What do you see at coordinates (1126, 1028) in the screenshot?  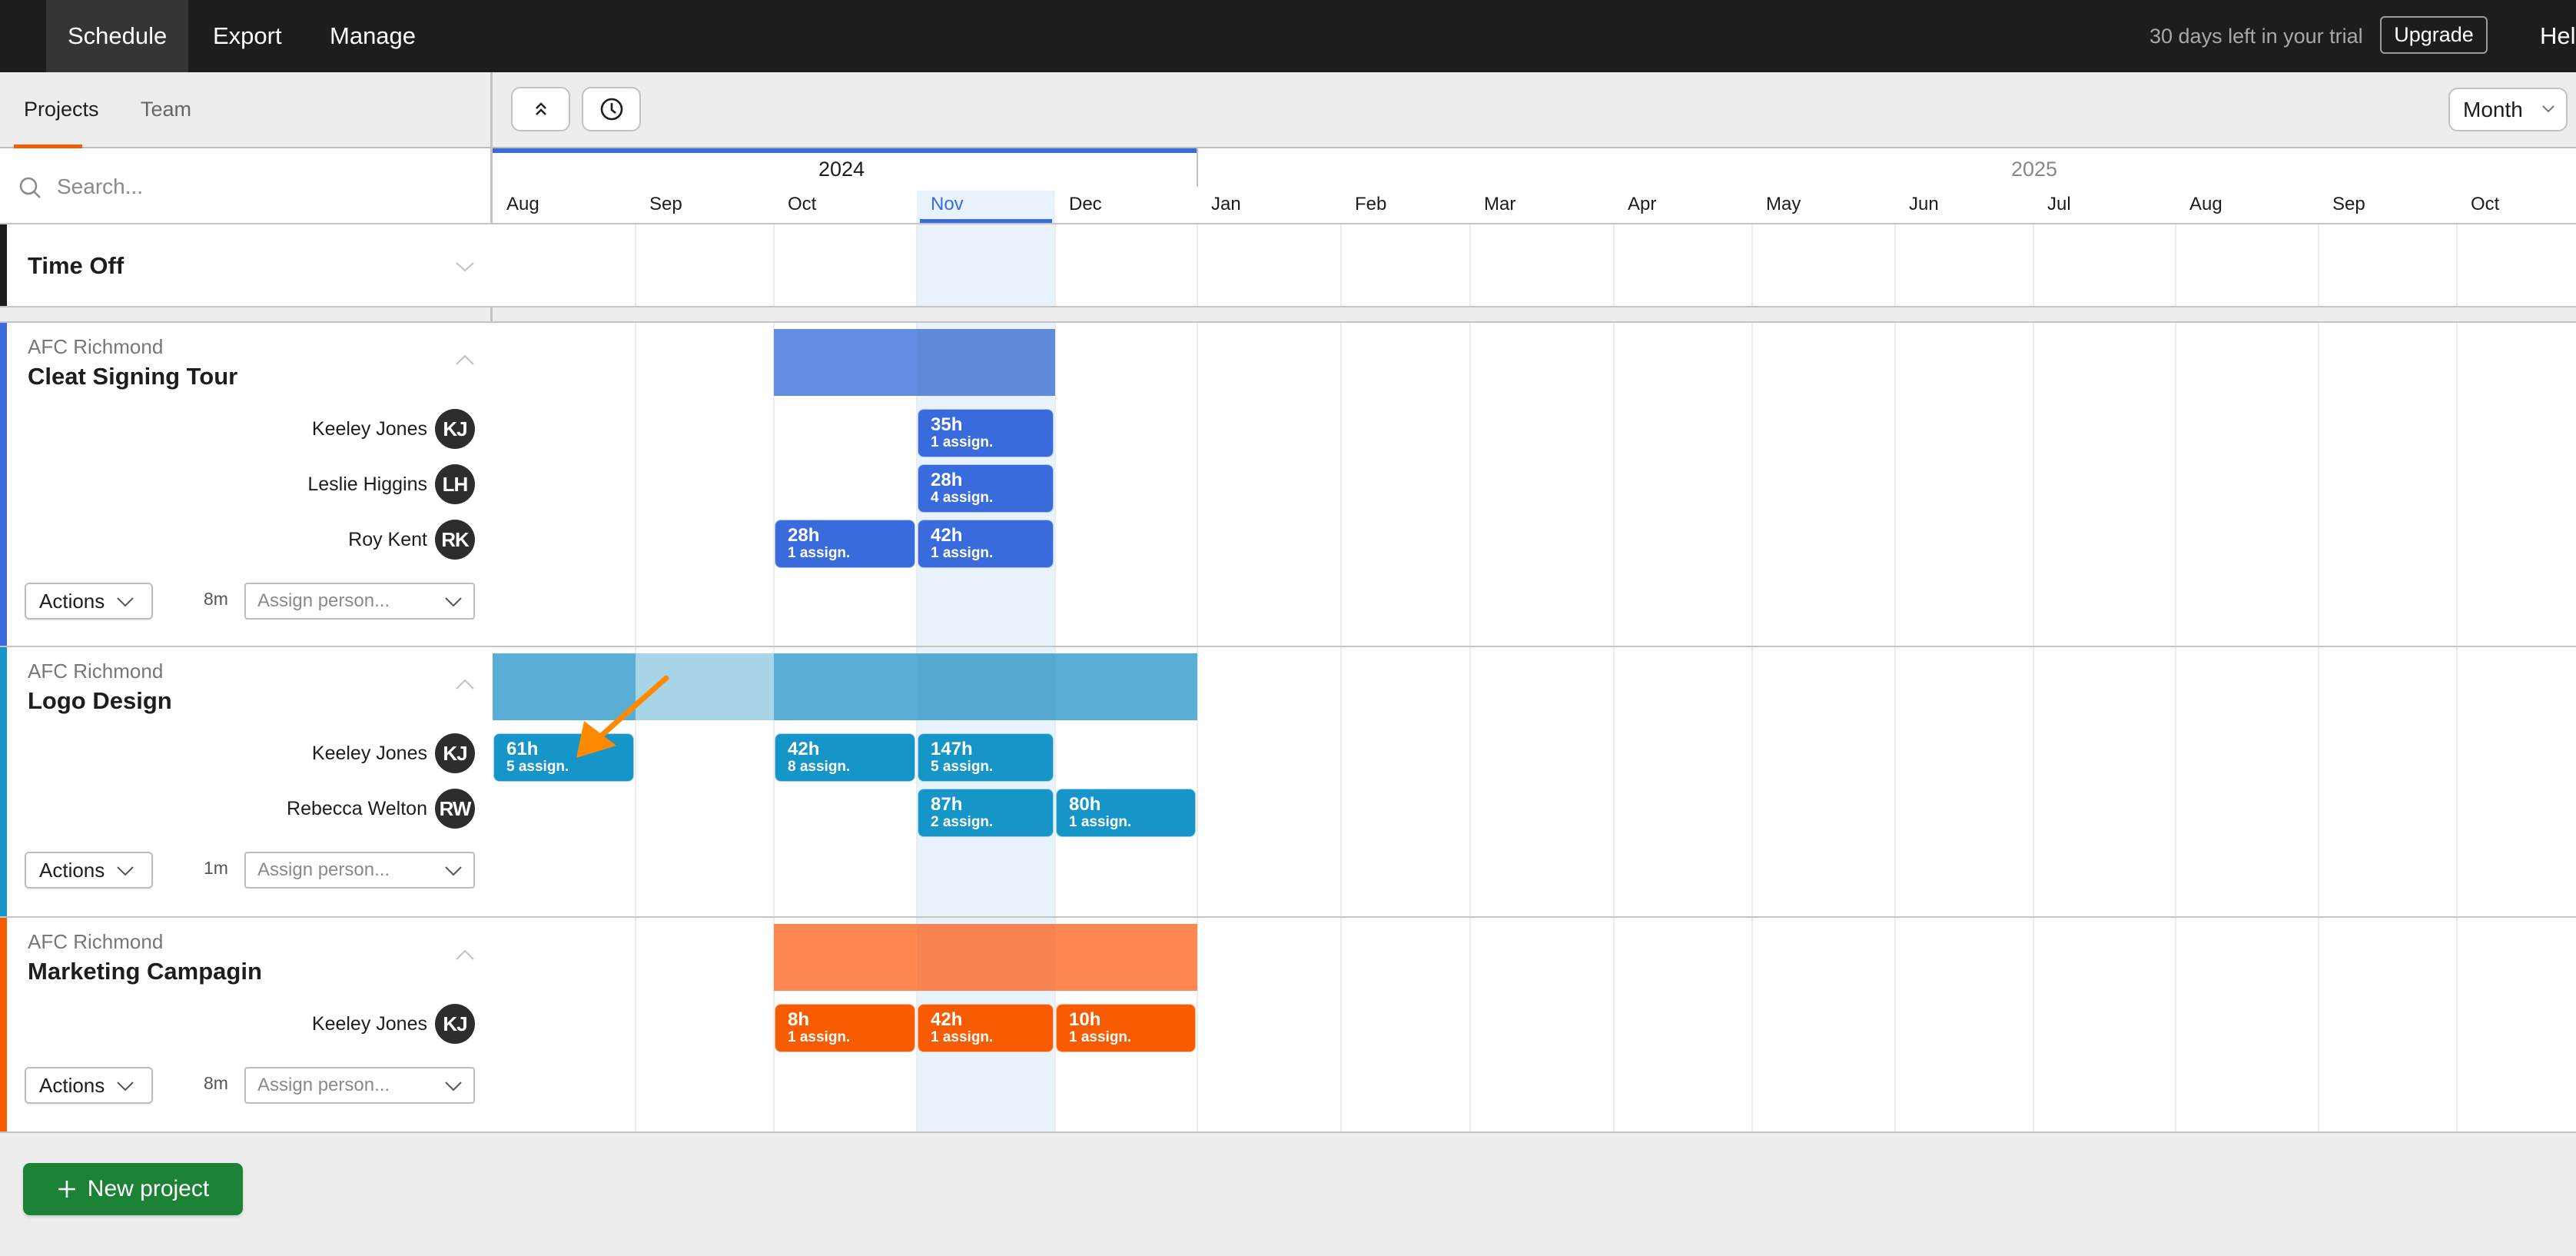 I see `allocation-block: 10h 1 assign.` at bounding box center [1126, 1028].